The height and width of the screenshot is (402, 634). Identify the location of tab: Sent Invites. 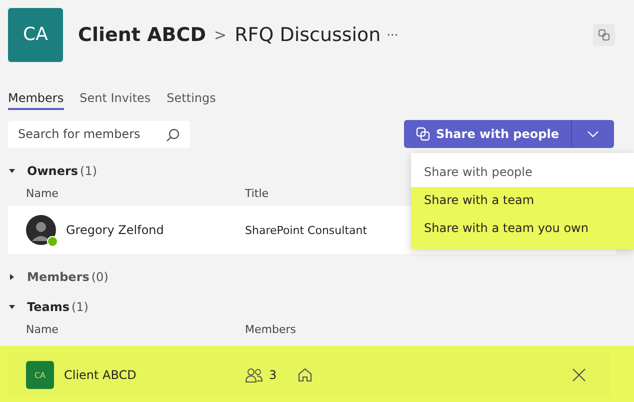
(115, 100).